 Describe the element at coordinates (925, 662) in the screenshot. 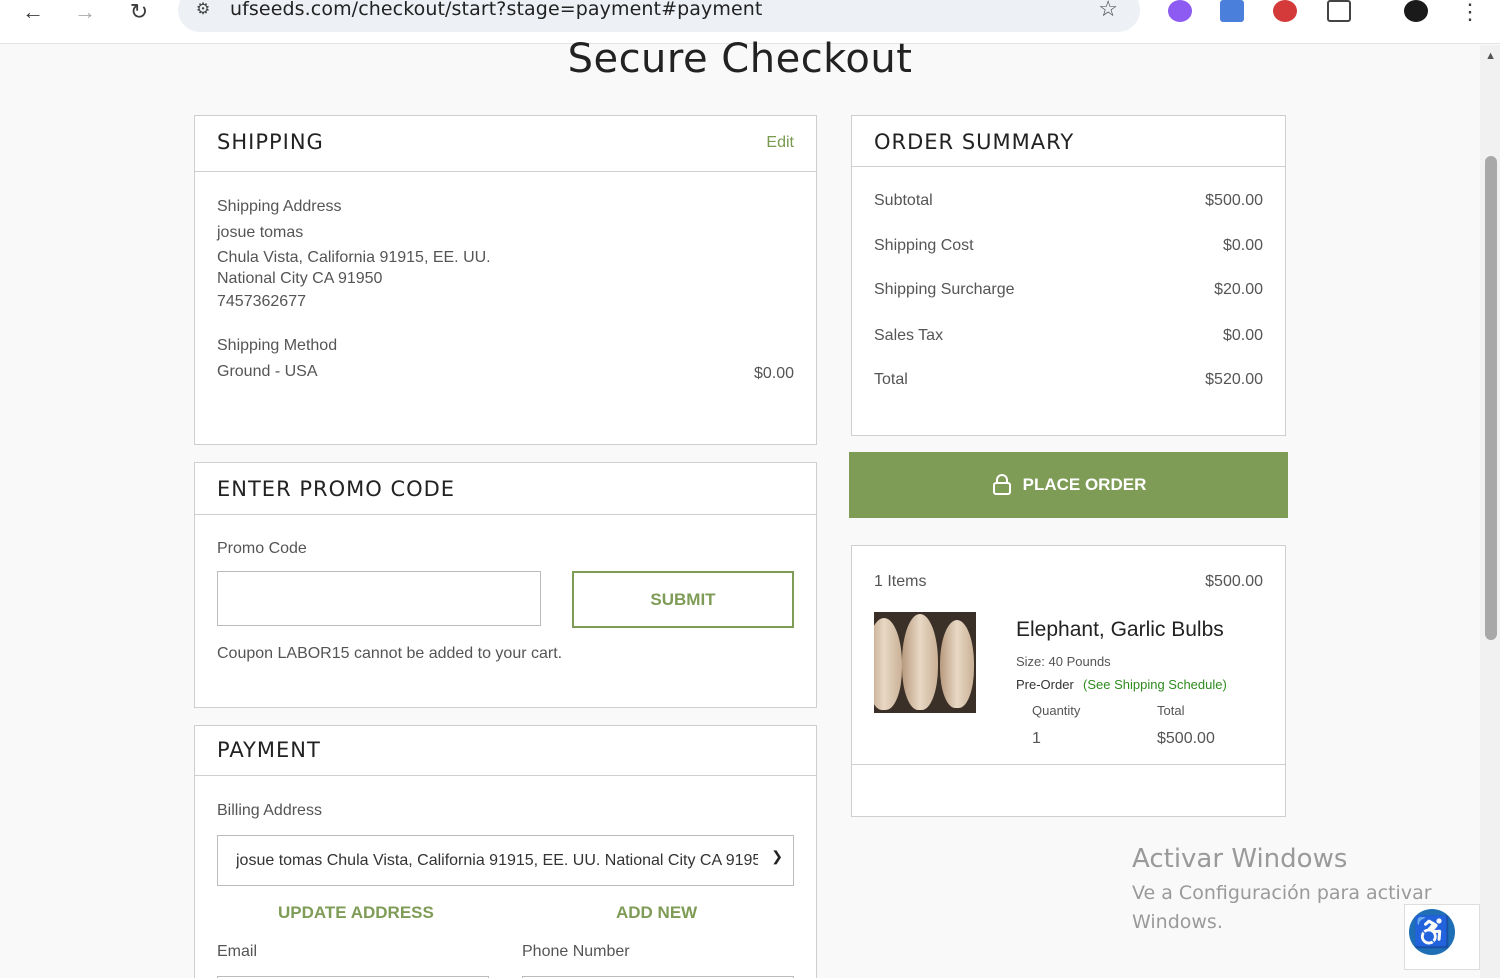

I see `product-image` at that location.